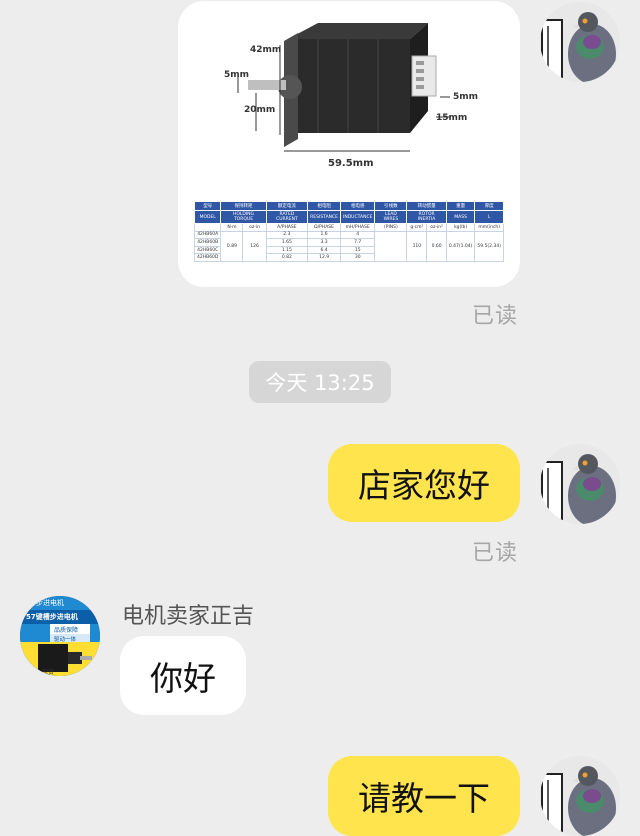  Describe the element at coordinates (358, 227) in the screenshot. I see `spec-unit: mH/PHASE` at that location.